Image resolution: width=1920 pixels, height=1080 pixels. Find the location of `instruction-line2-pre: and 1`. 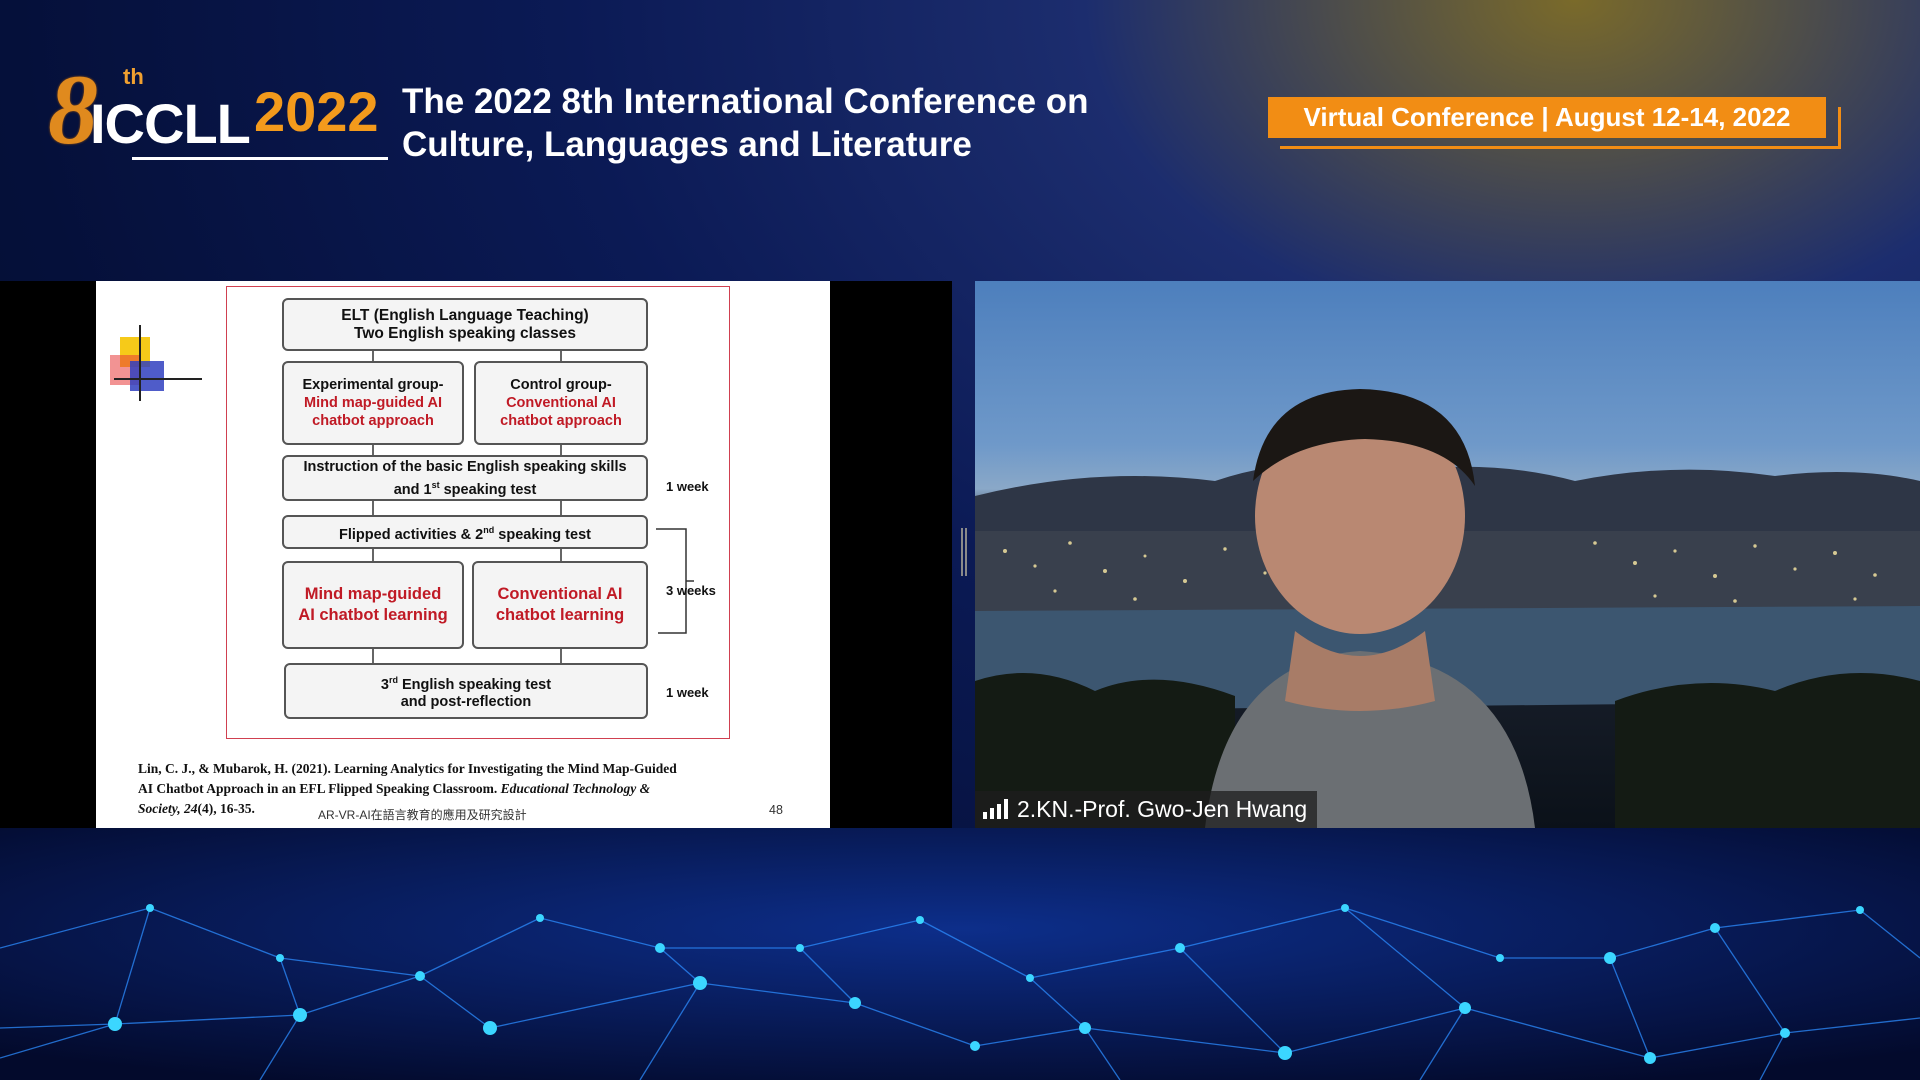

instruction-line2-pre: and 1 is located at coordinates (412, 489).